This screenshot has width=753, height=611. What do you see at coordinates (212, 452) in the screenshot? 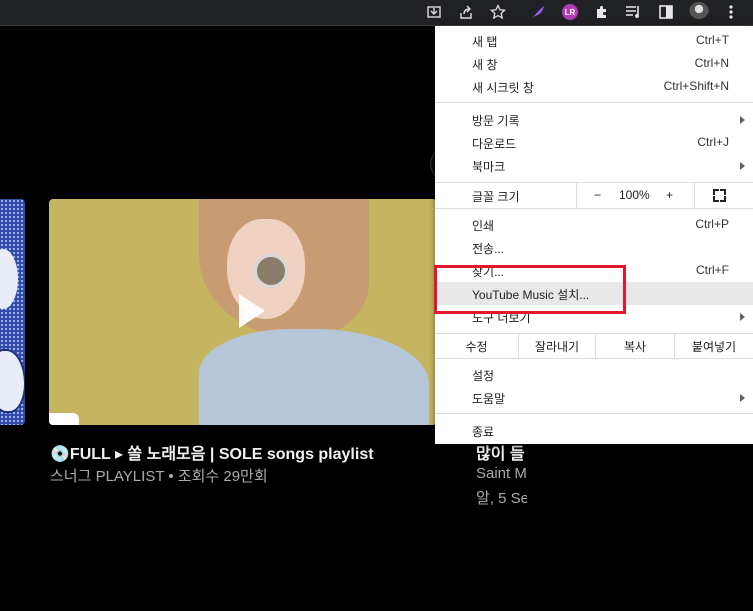
I see `video-title: 💿FULL ▸ 쏠 노래모음 | SOLE songs playlist` at bounding box center [212, 452].